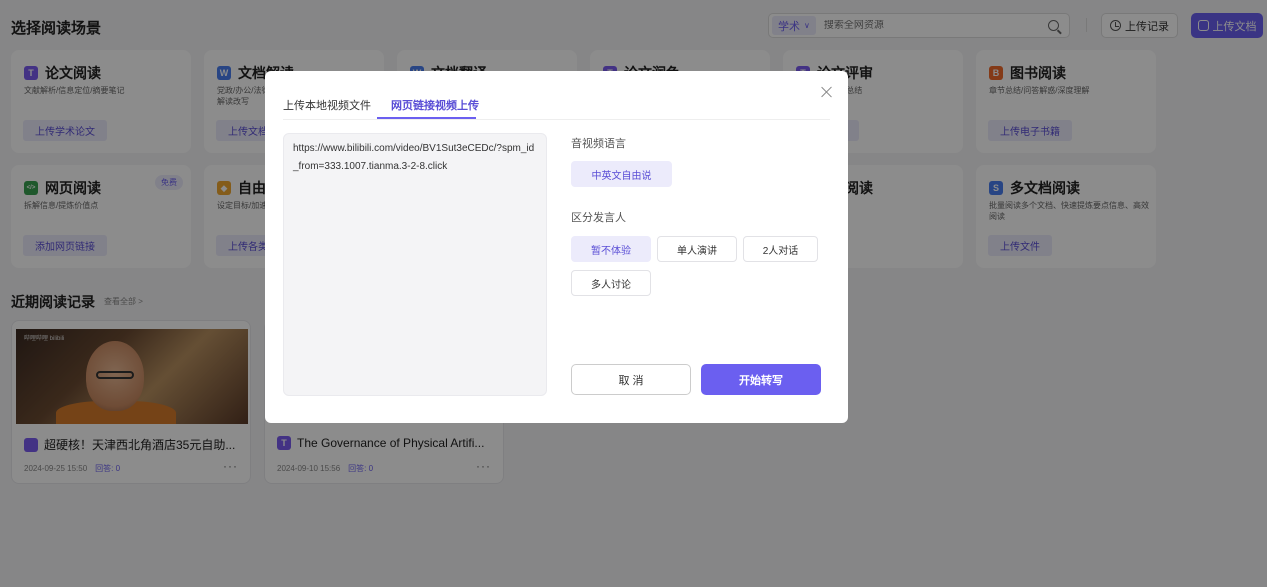 The width and height of the screenshot is (1267, 587). What do you see at coordinates (827, 92) in the screenshot?
I see `close-icon` at bounding box center [827, 92].